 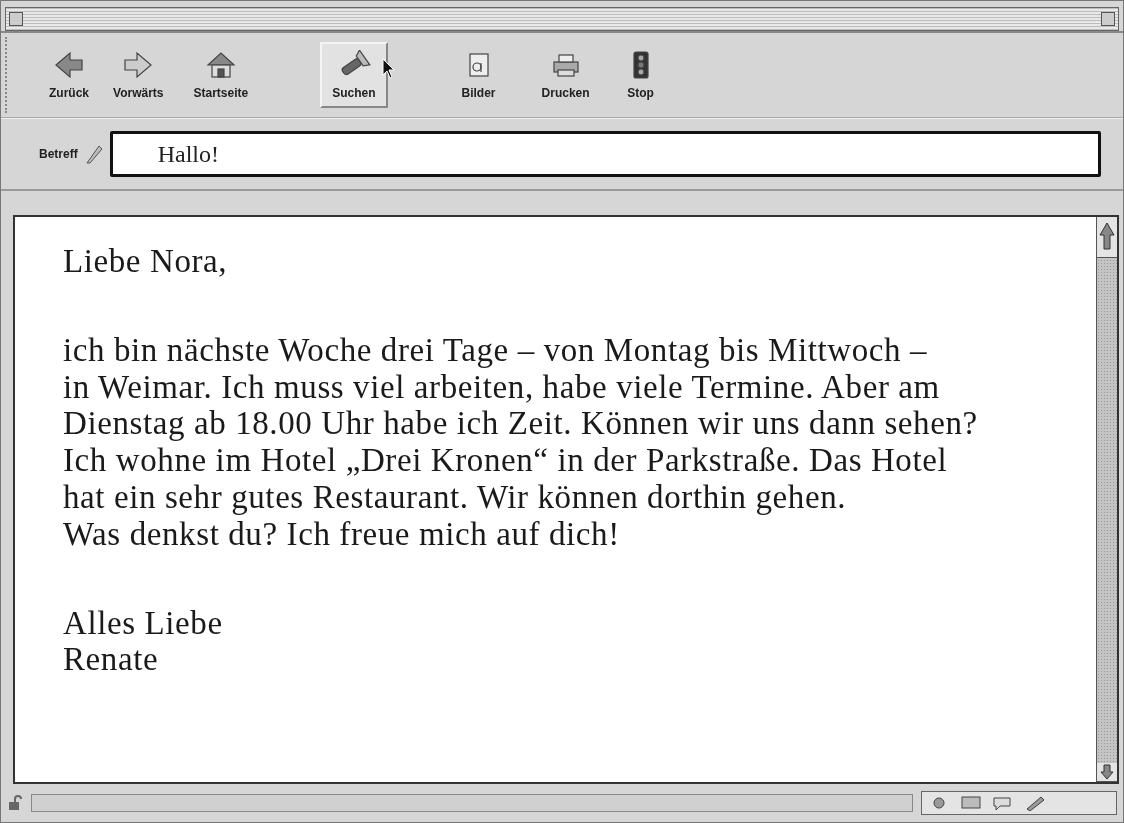 What do you see at coordinates (640, 75) in the screenshot?
I see `toolbar-button: Stop` at bounding box center [640, 75].